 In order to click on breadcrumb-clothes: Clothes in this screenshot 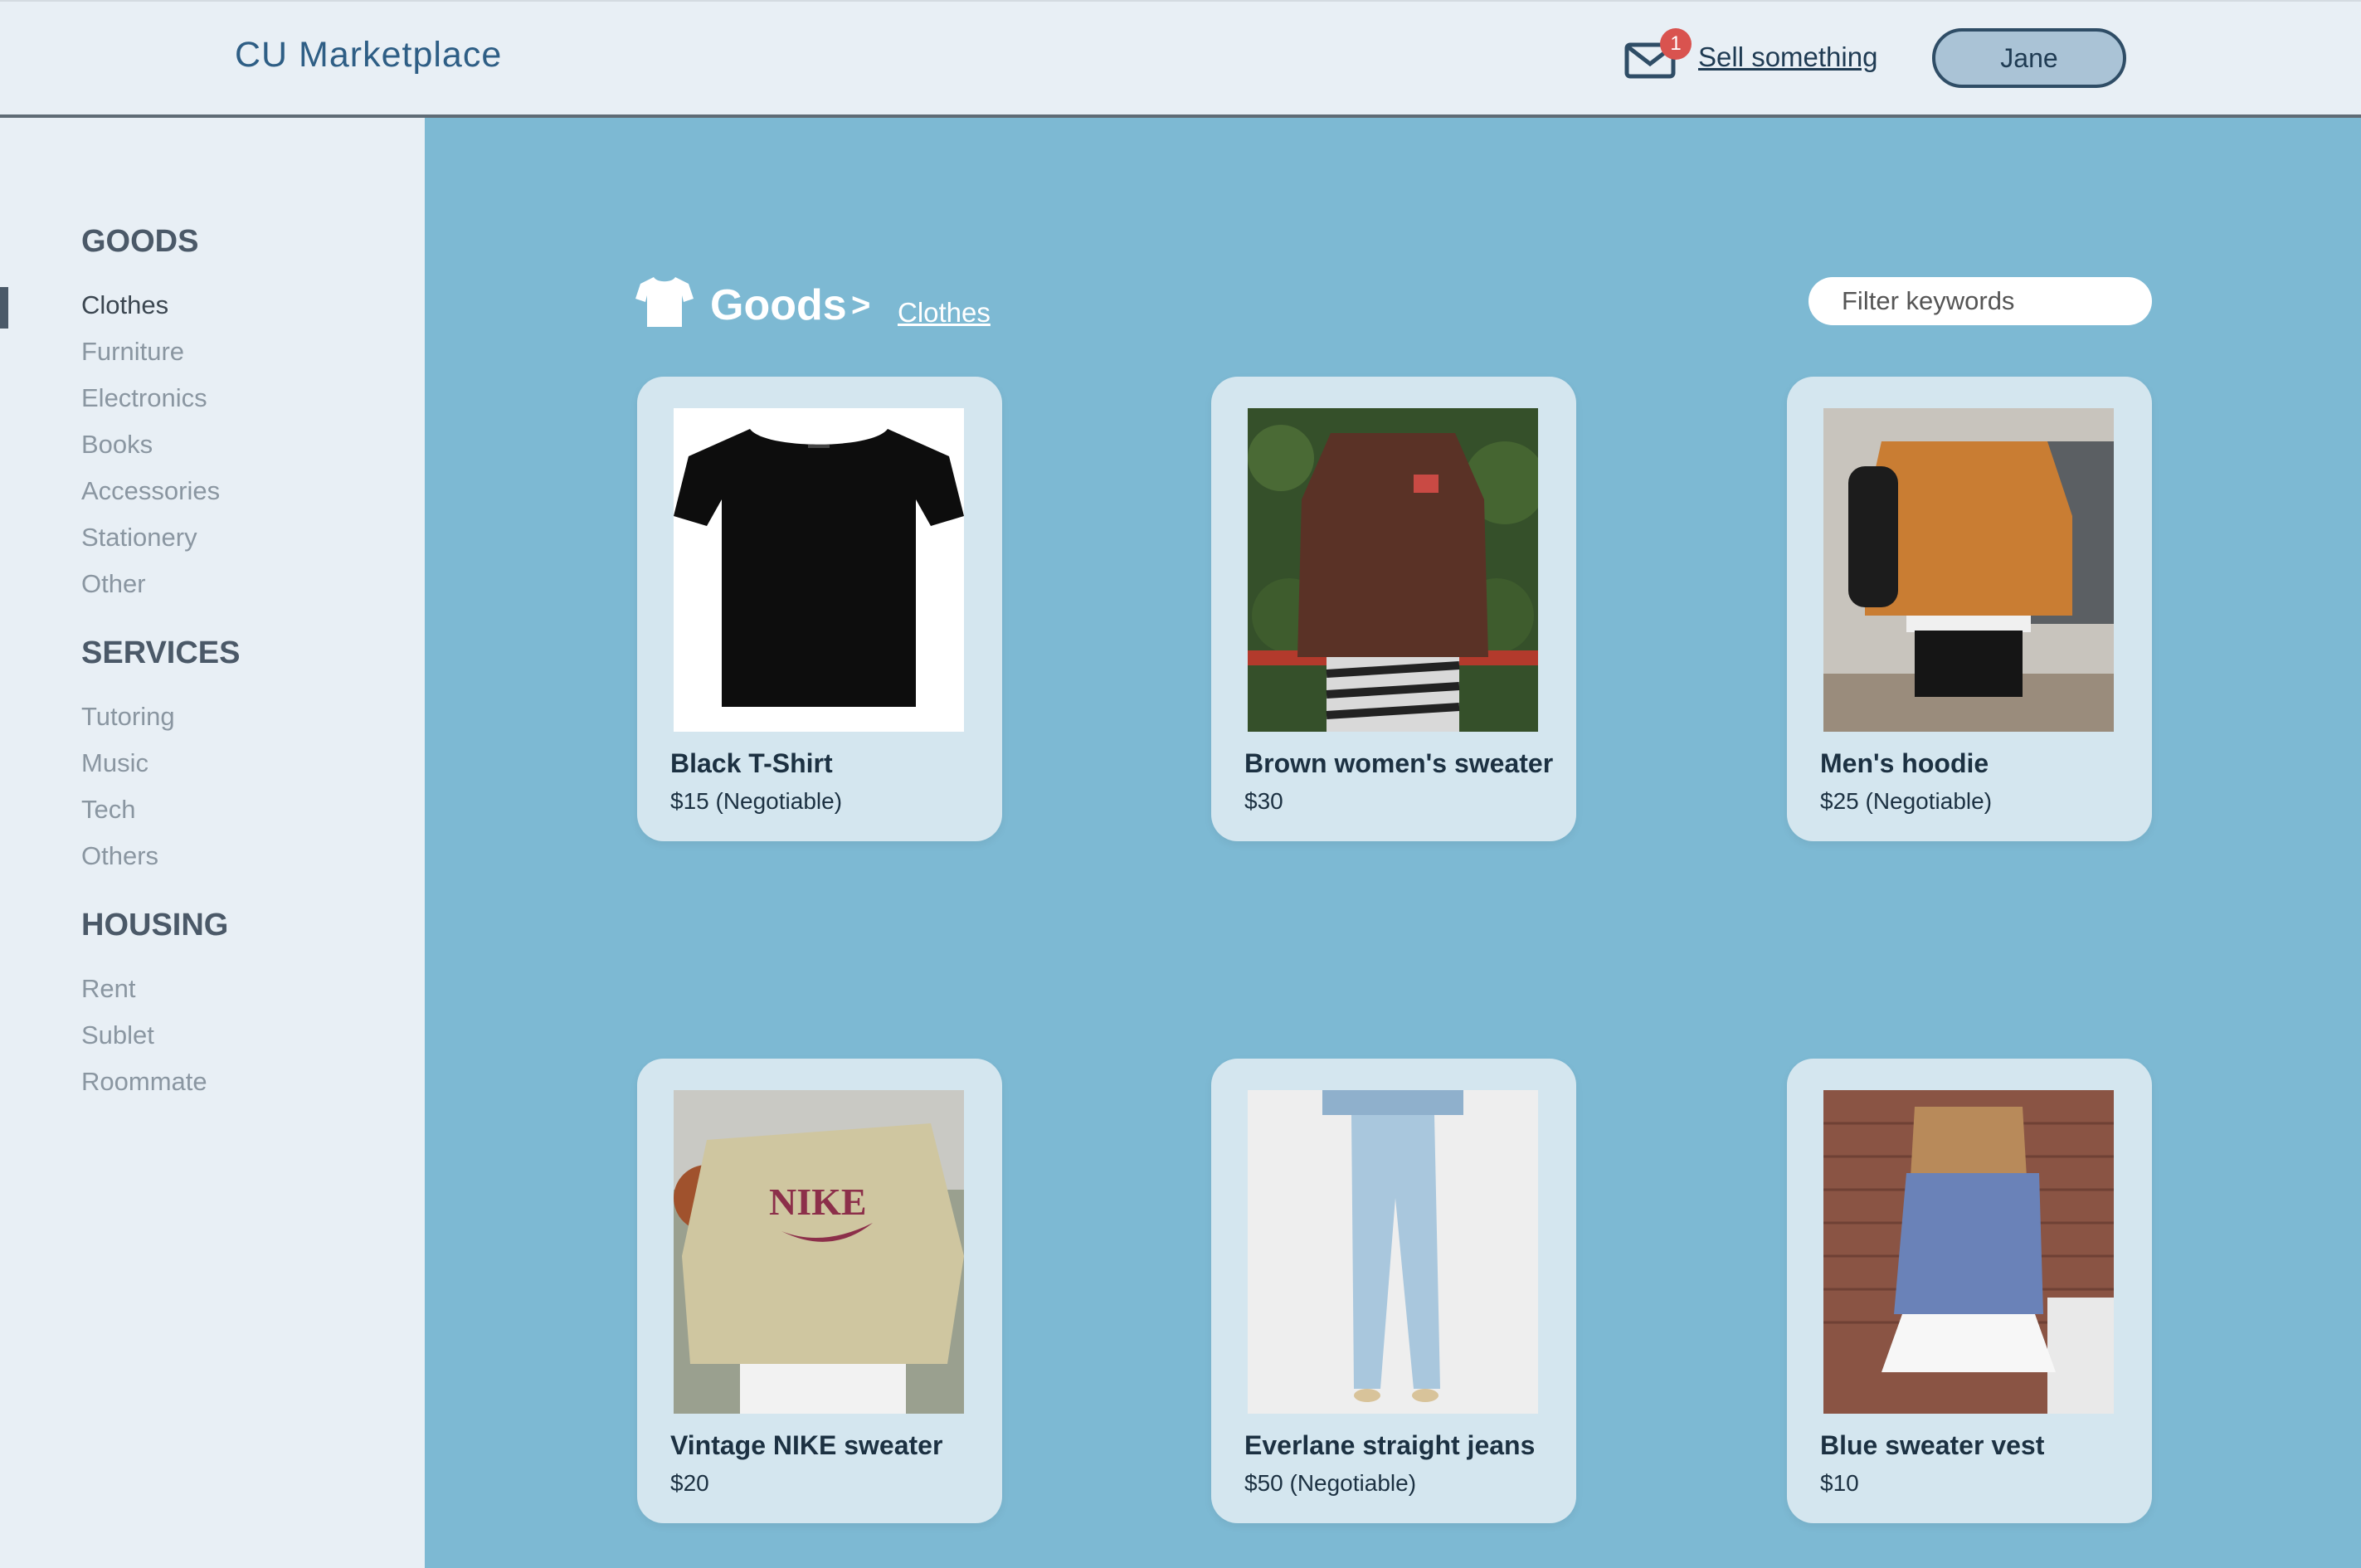, I will do `click(944, 313)`.